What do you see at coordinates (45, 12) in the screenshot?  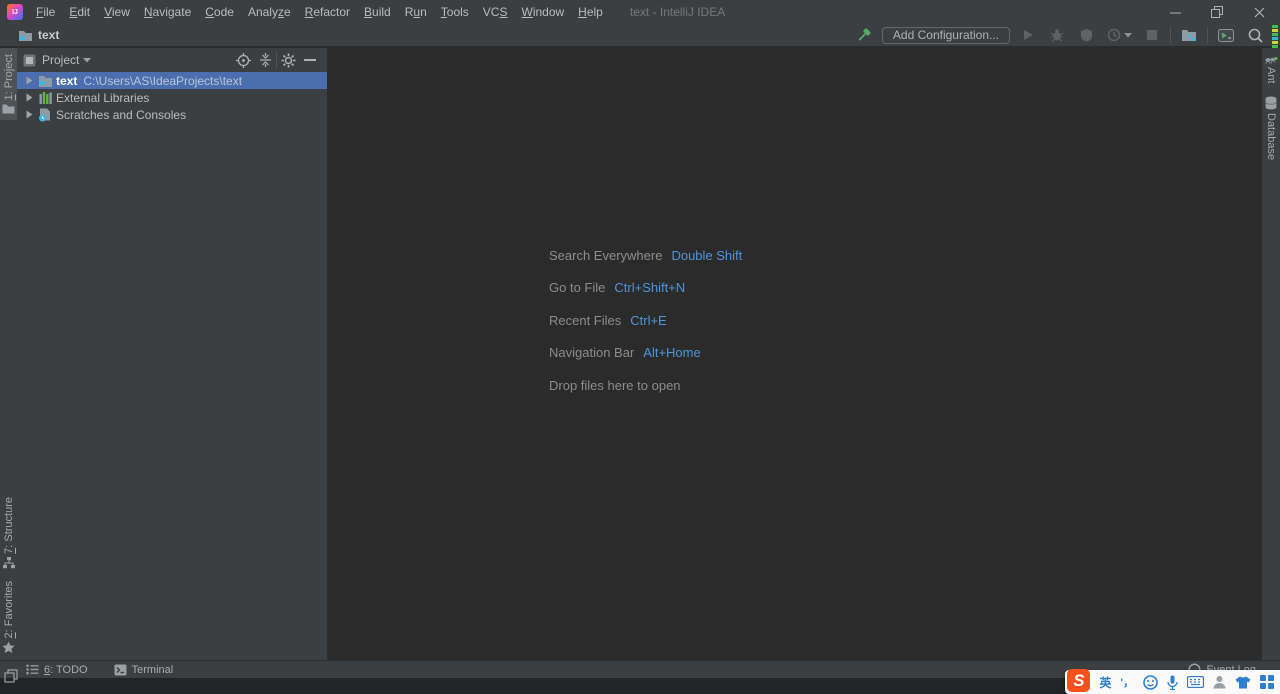 I see `menu-file: File` at bounding box center [45, 12].